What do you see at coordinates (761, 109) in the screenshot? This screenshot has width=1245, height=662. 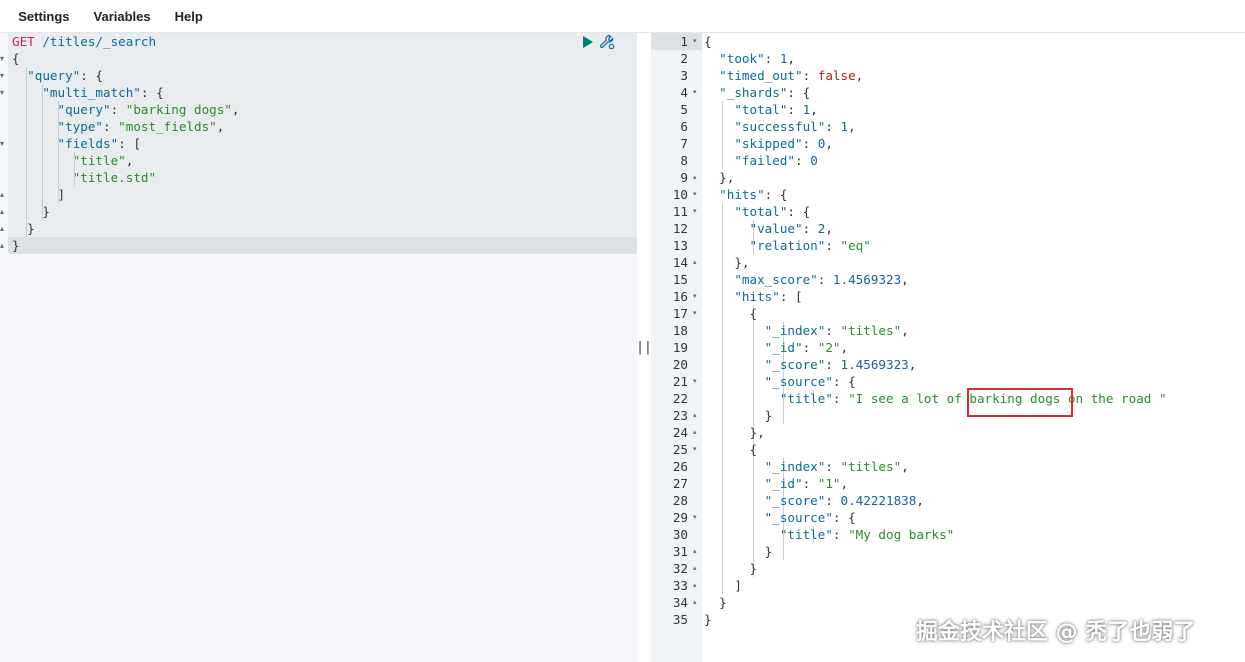 I see `code-line: "total": 1,` at bounding box center [761, 109].